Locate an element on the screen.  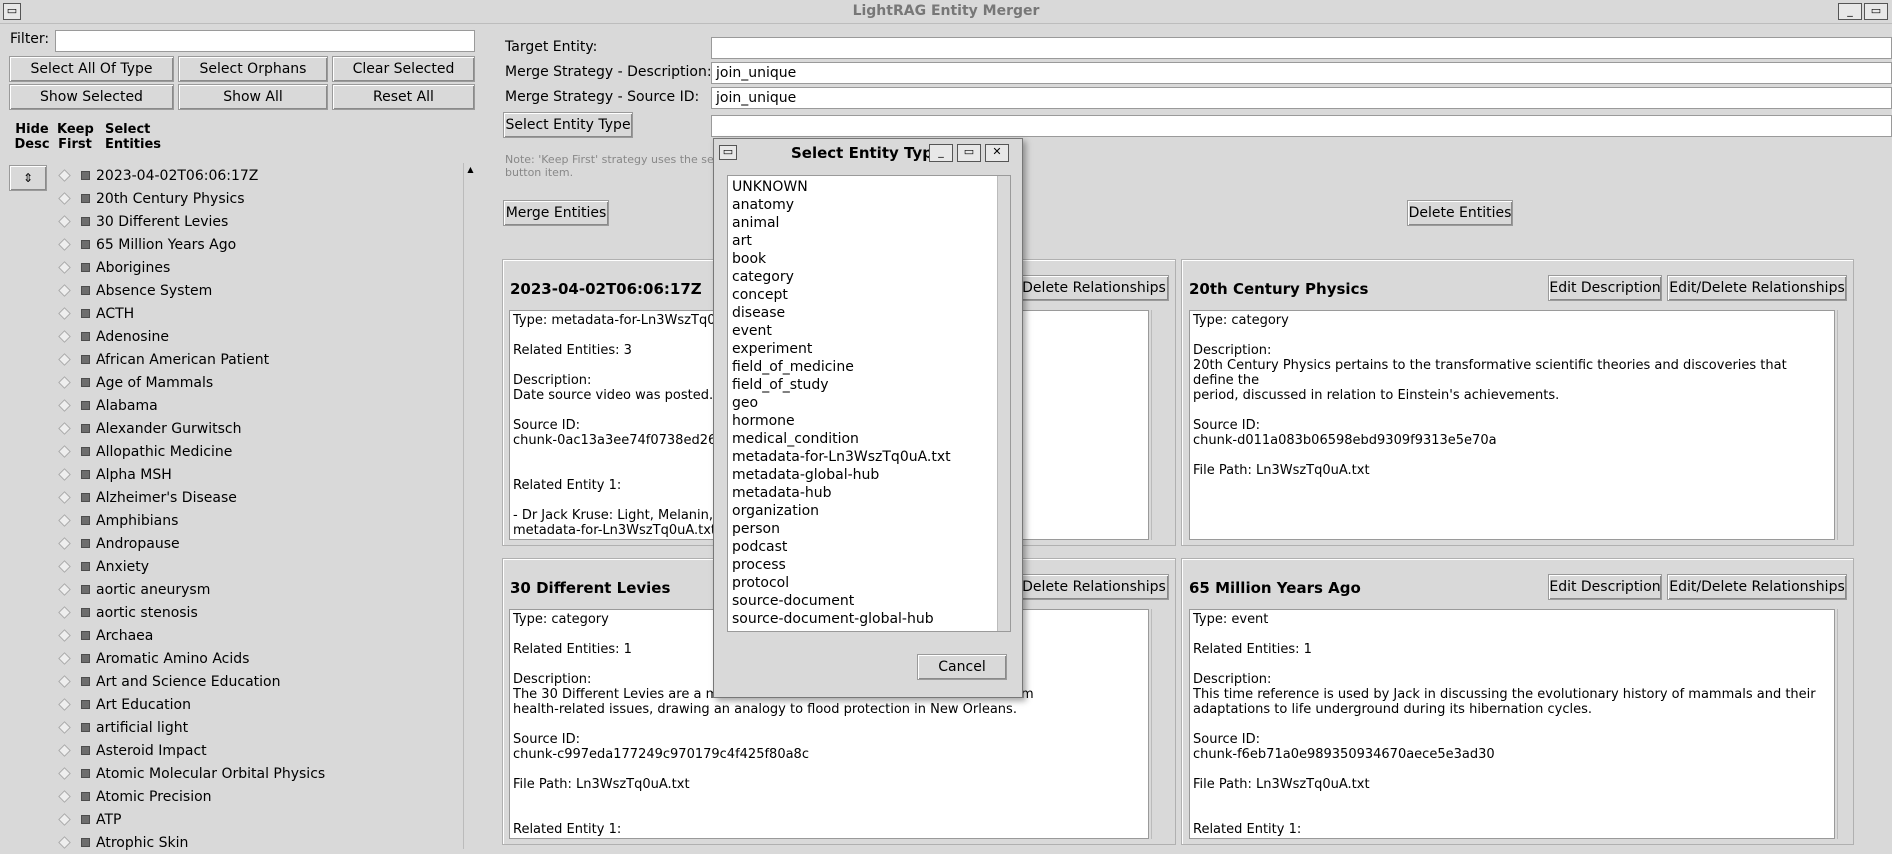
entity-list-item: ATP is located at coordinates (89, 819).